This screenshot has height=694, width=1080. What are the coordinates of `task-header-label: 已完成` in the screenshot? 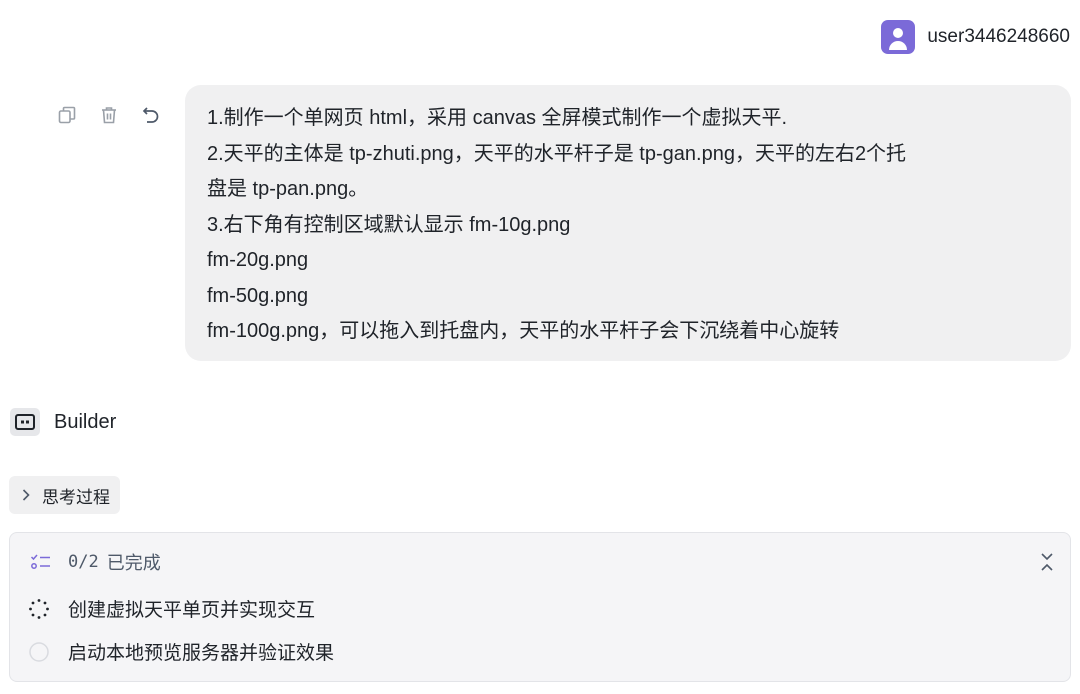 It's located at (133, 563).